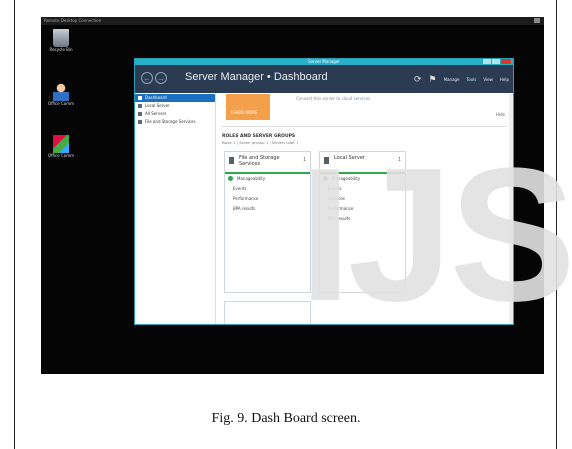  I want to click on sidebar-item-dashboard: Dashboard, so click(175, 98).